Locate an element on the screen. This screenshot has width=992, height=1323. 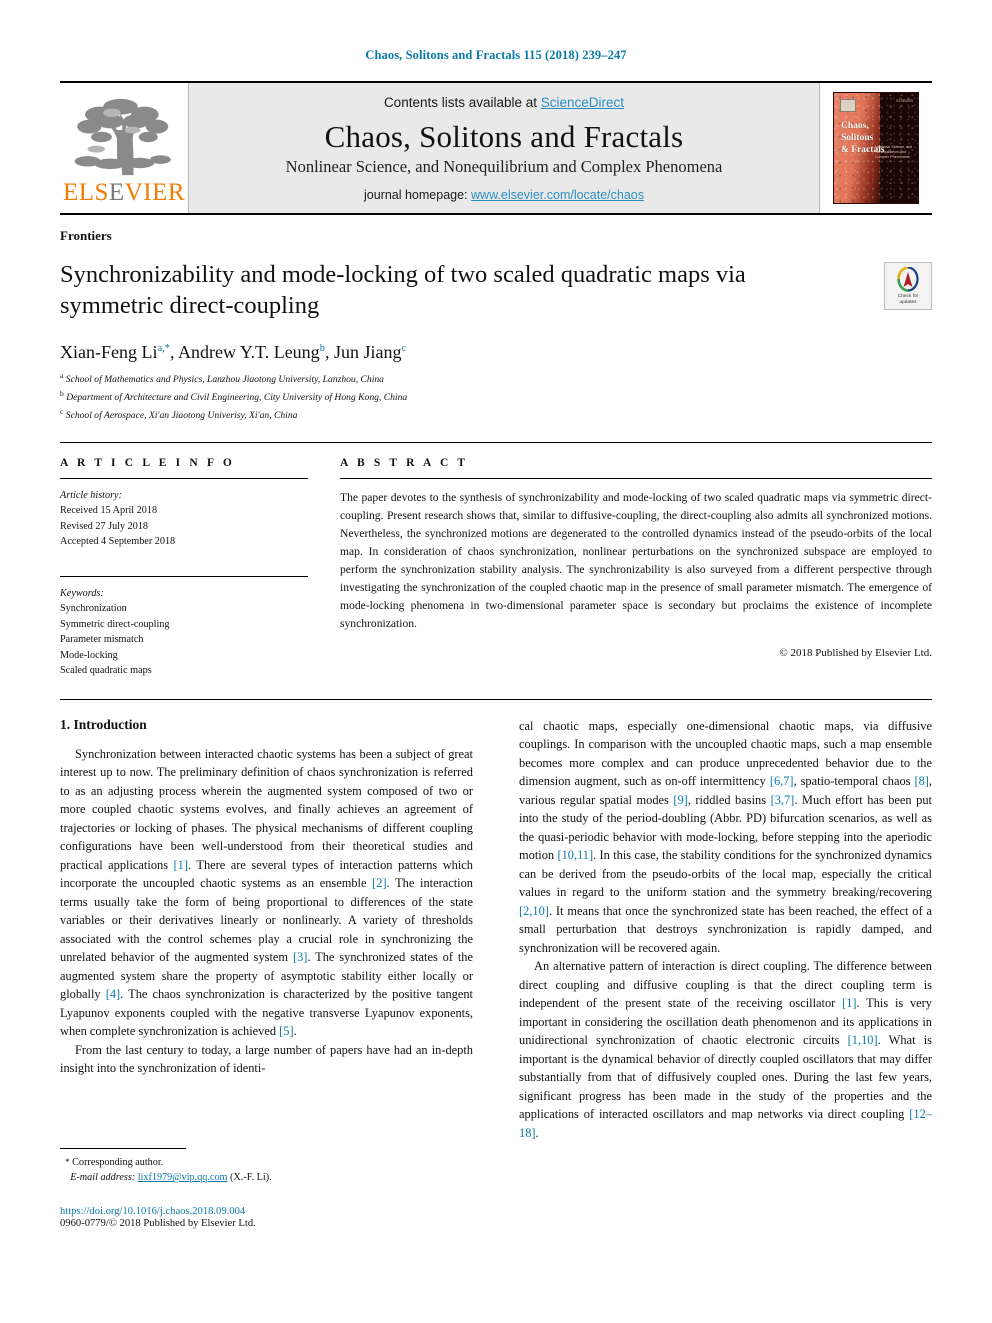
corresponding-author-note: * Corresponding author. is located at coordinates (270, 1162).